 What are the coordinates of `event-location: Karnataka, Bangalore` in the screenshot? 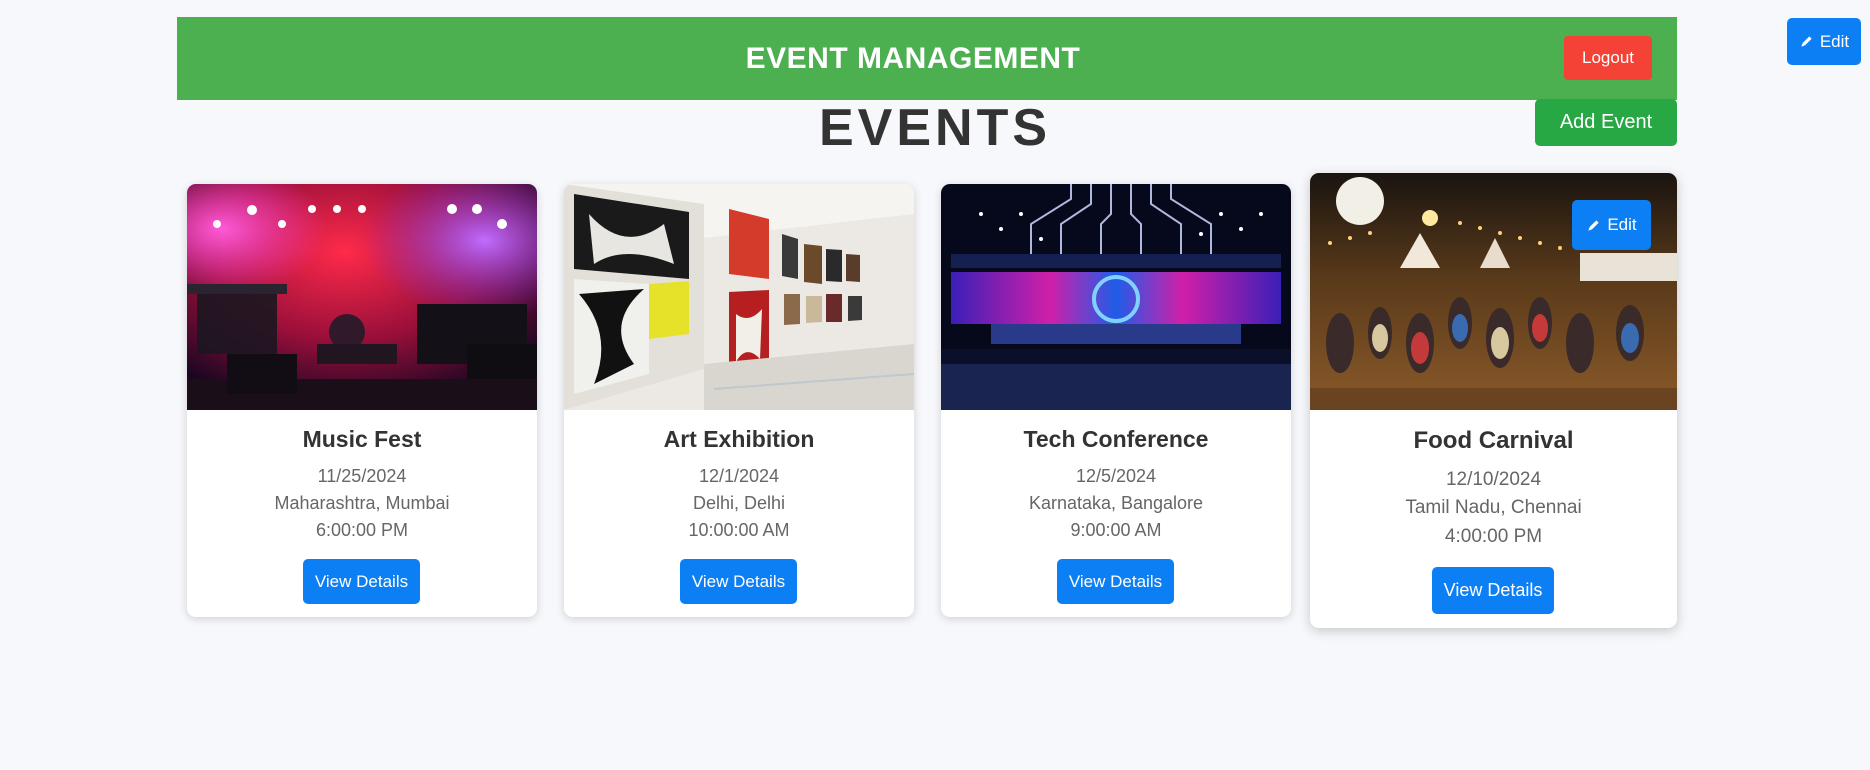 It's located at (1116, 503).